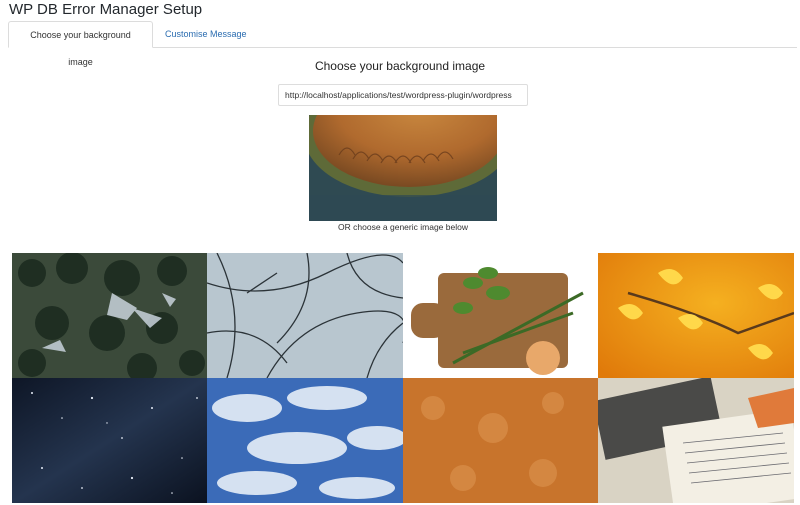 The width and height of the screenshot is (800, 505). Describe the element at coordinates (403, 227) in the screenshot. I see `or-caption: OR choose a generic image below` at that location.